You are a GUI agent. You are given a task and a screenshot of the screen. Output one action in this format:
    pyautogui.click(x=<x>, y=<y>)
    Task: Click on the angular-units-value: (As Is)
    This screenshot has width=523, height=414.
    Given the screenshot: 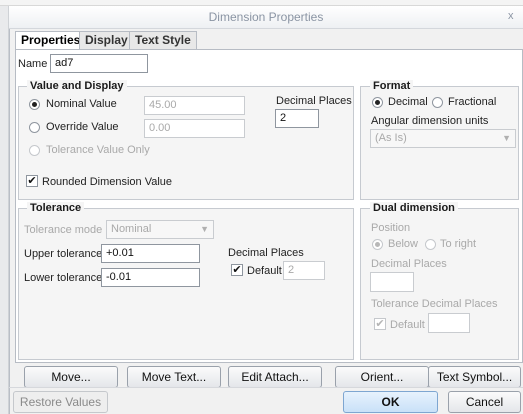 What is the action you would take?
    pyautogui.click(x=391, y=138)
    